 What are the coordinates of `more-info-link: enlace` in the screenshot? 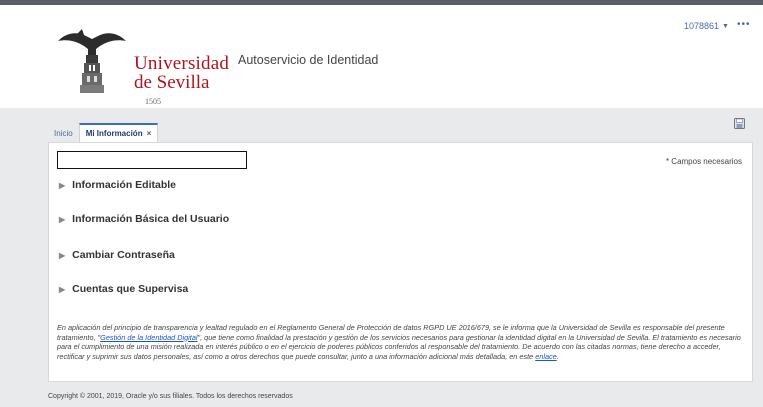 It's located at (546, 356).